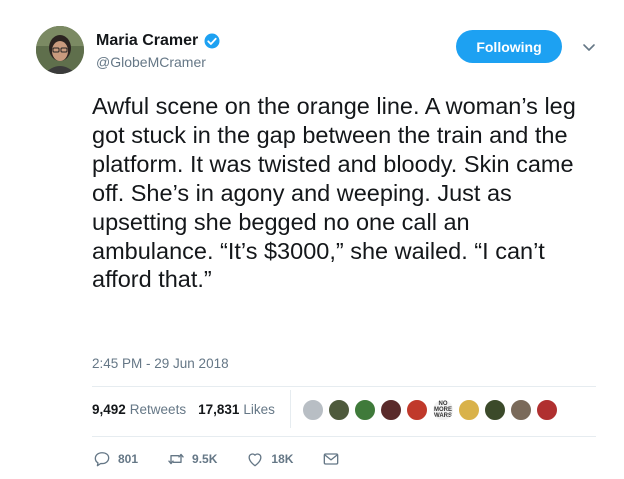  Describe the element at coordinates (115, 459) in the screenshot. I see `reply-button: 801` at that location.